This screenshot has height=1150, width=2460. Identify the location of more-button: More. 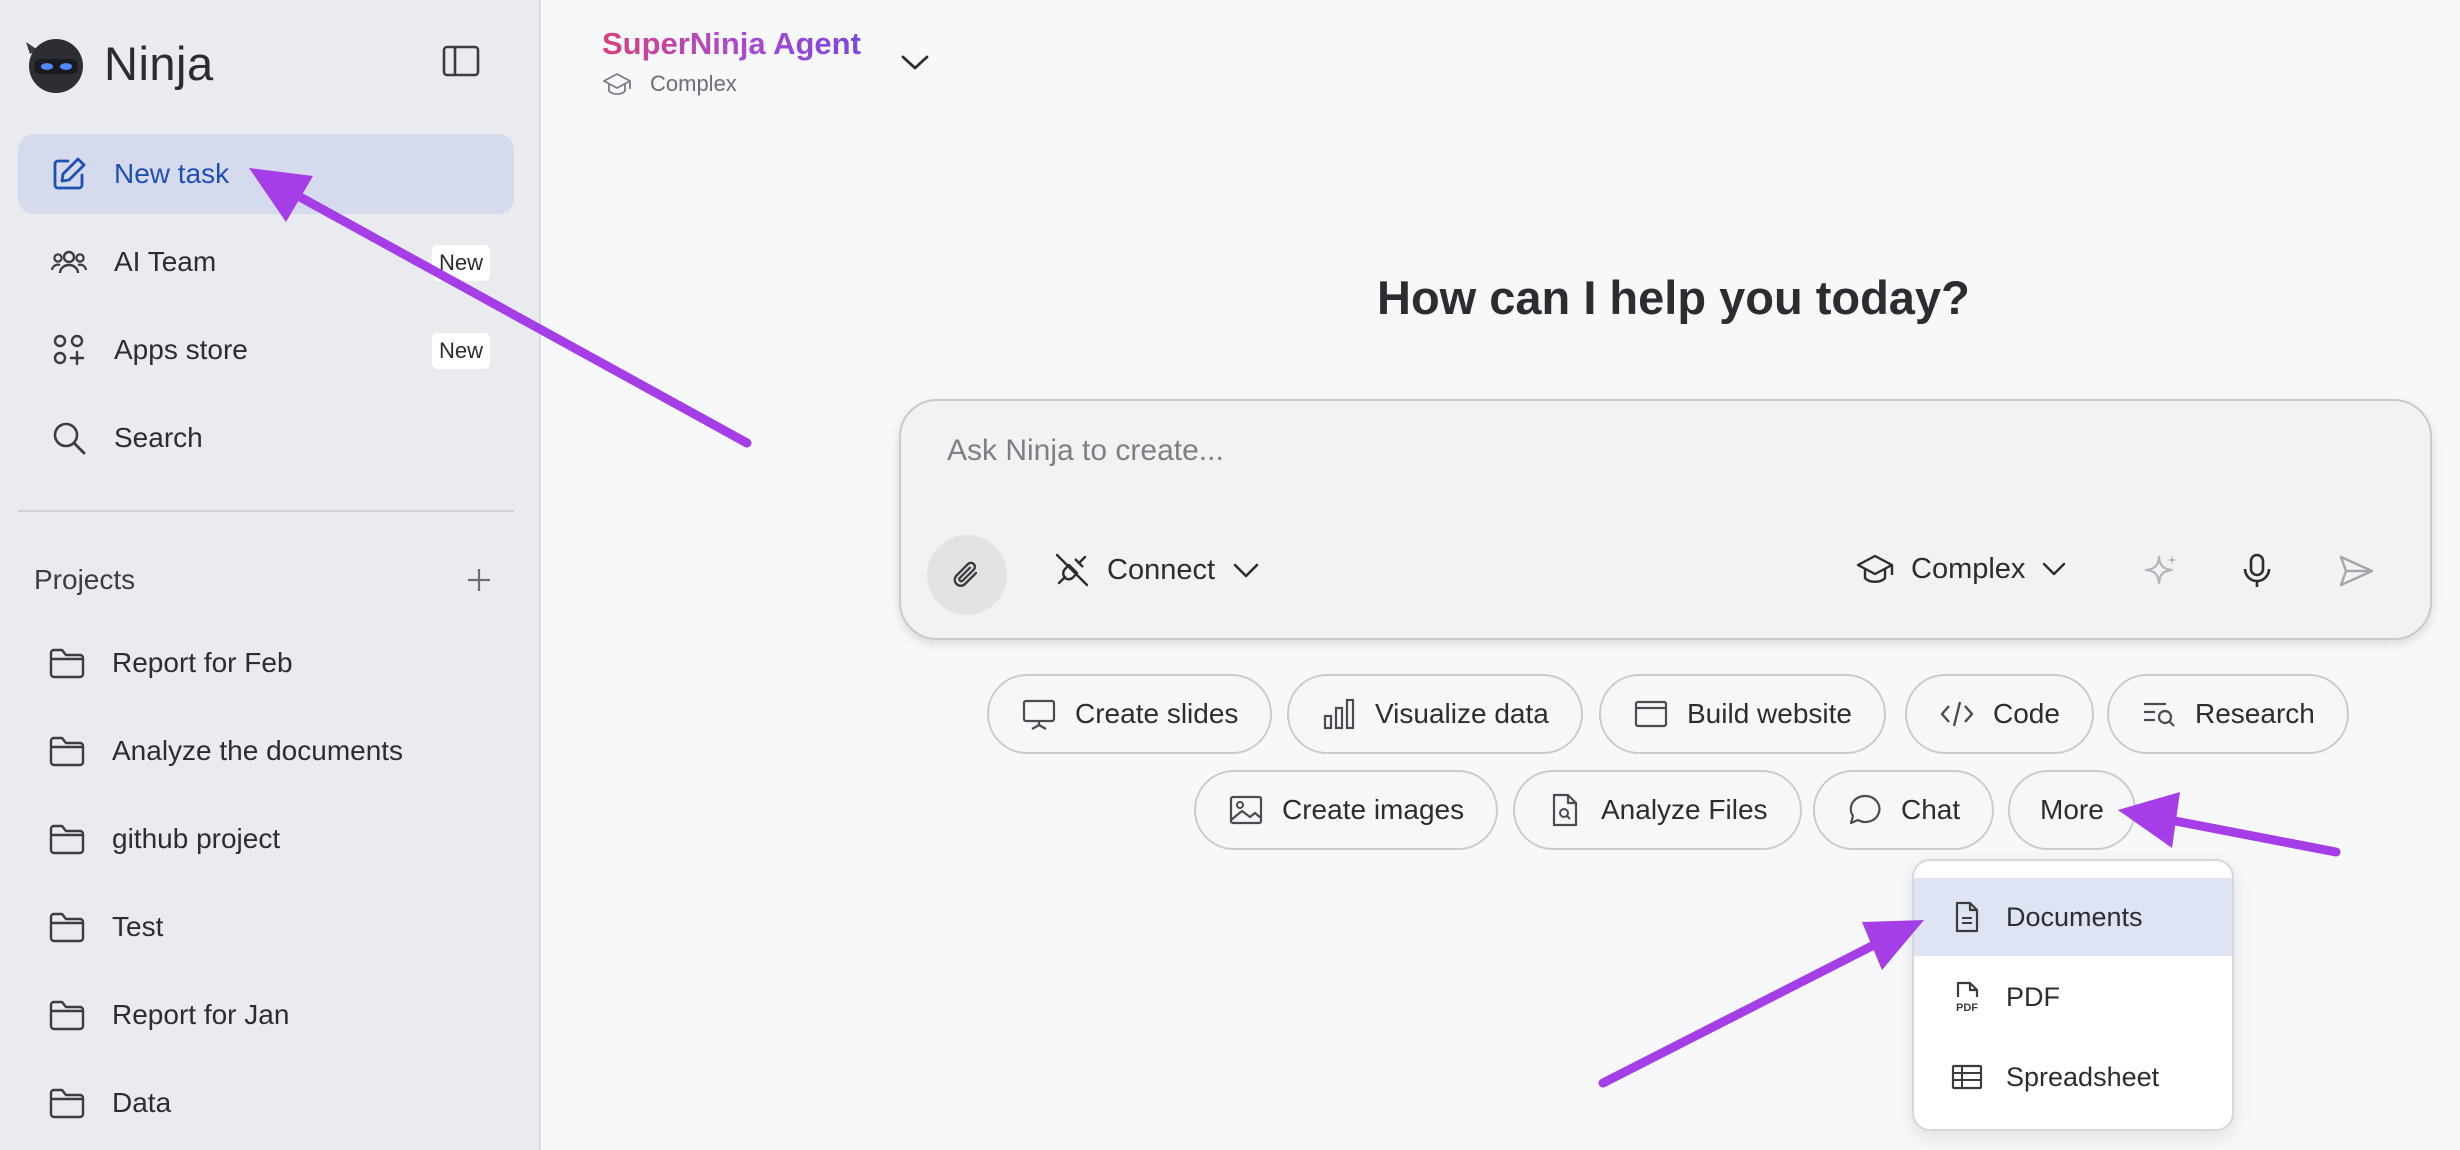
(2072, 810).